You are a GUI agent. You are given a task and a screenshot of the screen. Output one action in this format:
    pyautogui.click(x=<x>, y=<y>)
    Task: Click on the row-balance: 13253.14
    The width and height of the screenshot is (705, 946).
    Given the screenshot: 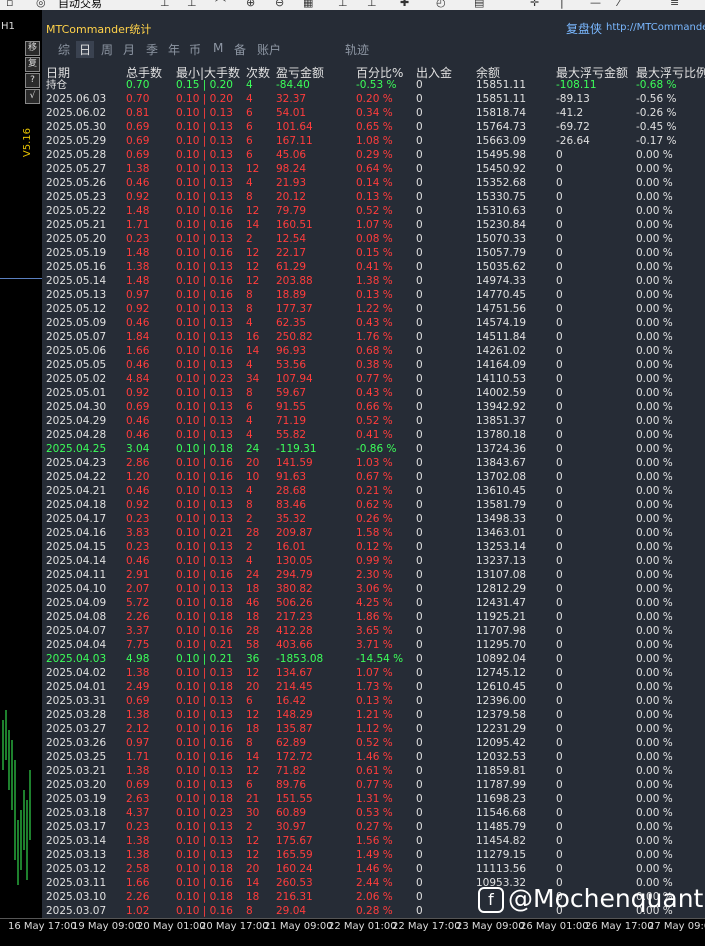 What is the action you would take?
    pyautogui.click(x=501, y=547)
    